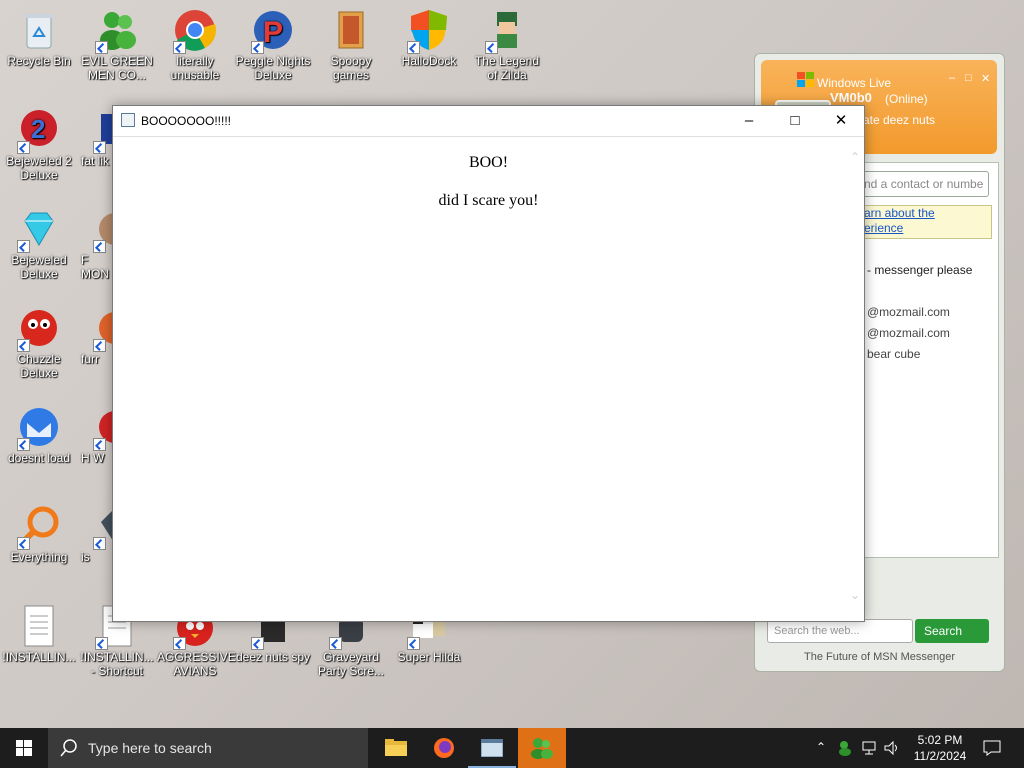 This screenshot has height=768, width=1024. What do you see at coordinates (39, 131) in the screenshot?
I see `bejeweled-2-icon: 2` at bounding box center [39, 131].